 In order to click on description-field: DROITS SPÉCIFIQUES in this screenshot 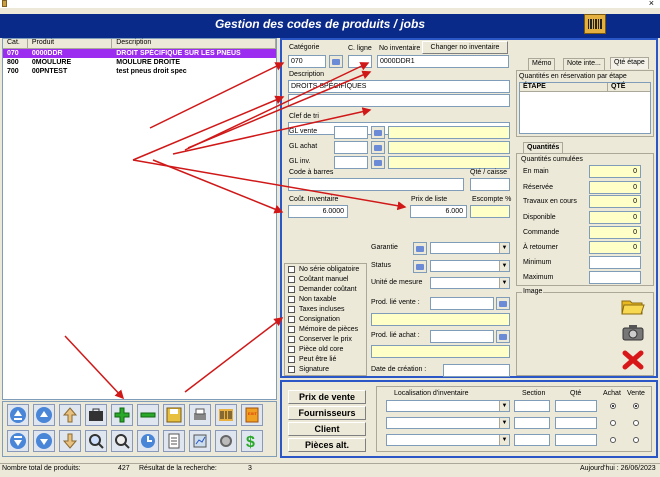, I will do `click(399, 86)`.